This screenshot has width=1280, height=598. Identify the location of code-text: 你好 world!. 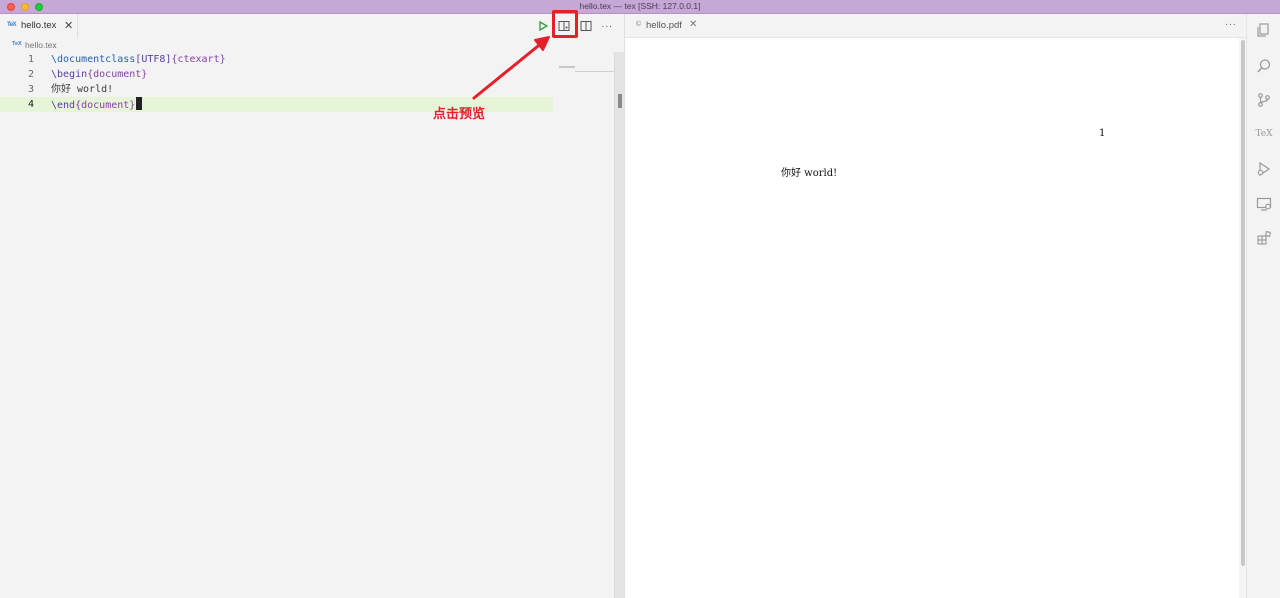
(82, 89).